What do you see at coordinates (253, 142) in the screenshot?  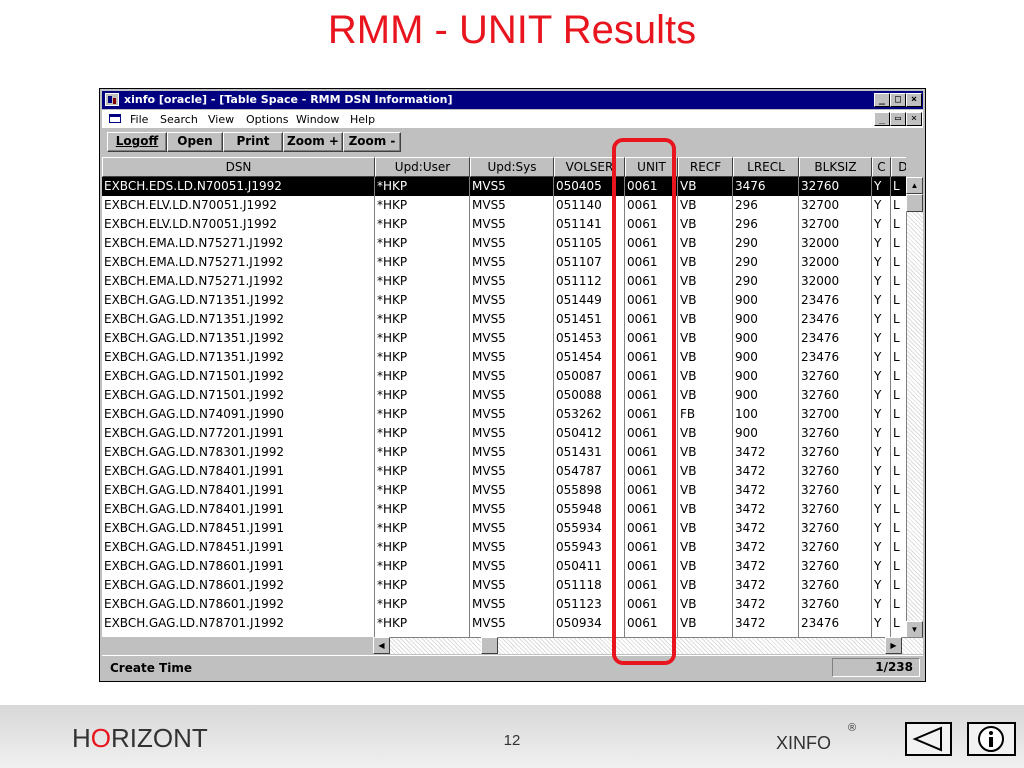 I see `print-button: Print` at bounding box center [253, 142].